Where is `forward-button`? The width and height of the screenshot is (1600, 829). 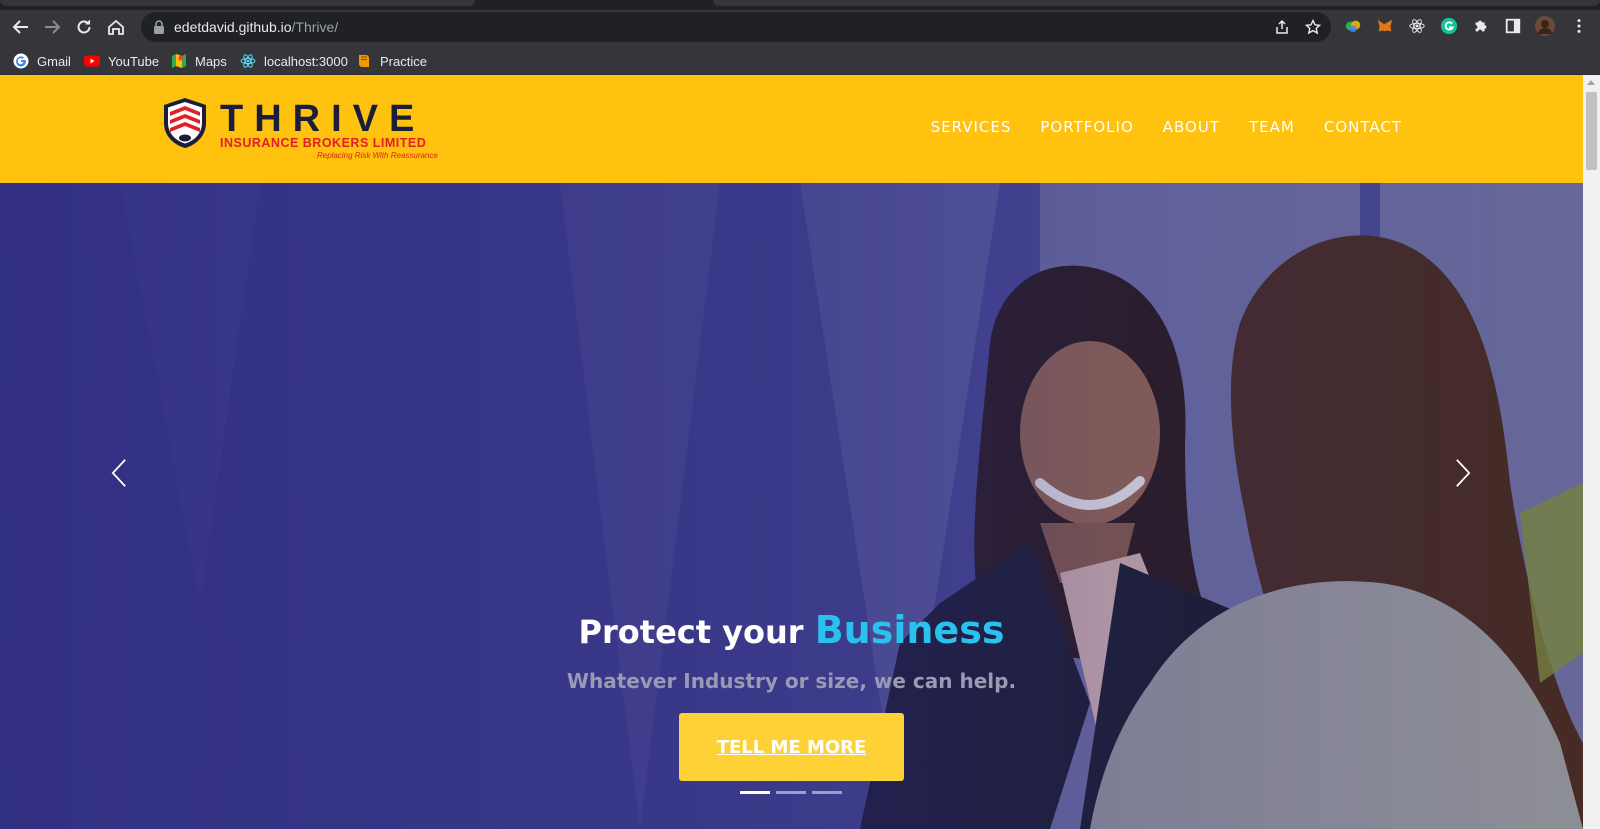
forward-button is located at coordinates (52, 27).